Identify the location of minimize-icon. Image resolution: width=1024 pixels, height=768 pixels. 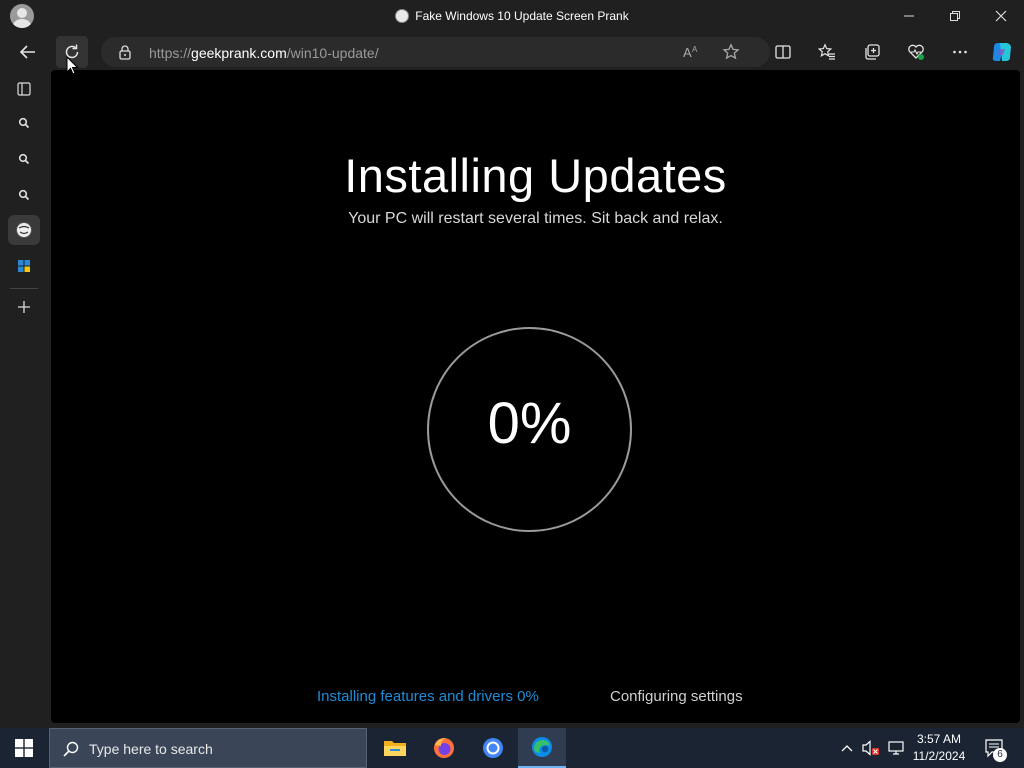
(909, 16).